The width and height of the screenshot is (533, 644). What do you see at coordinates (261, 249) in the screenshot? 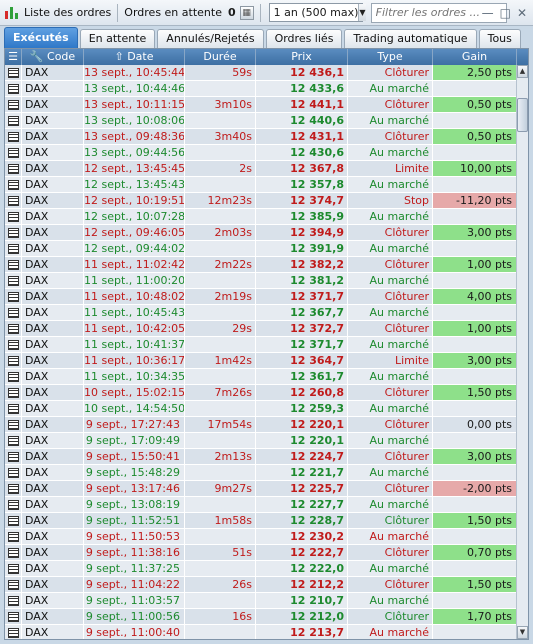
I see `table-row: DAX 12 sept., 09:44:02 12 391,9 Au marché` at bounding box center [261, 249].